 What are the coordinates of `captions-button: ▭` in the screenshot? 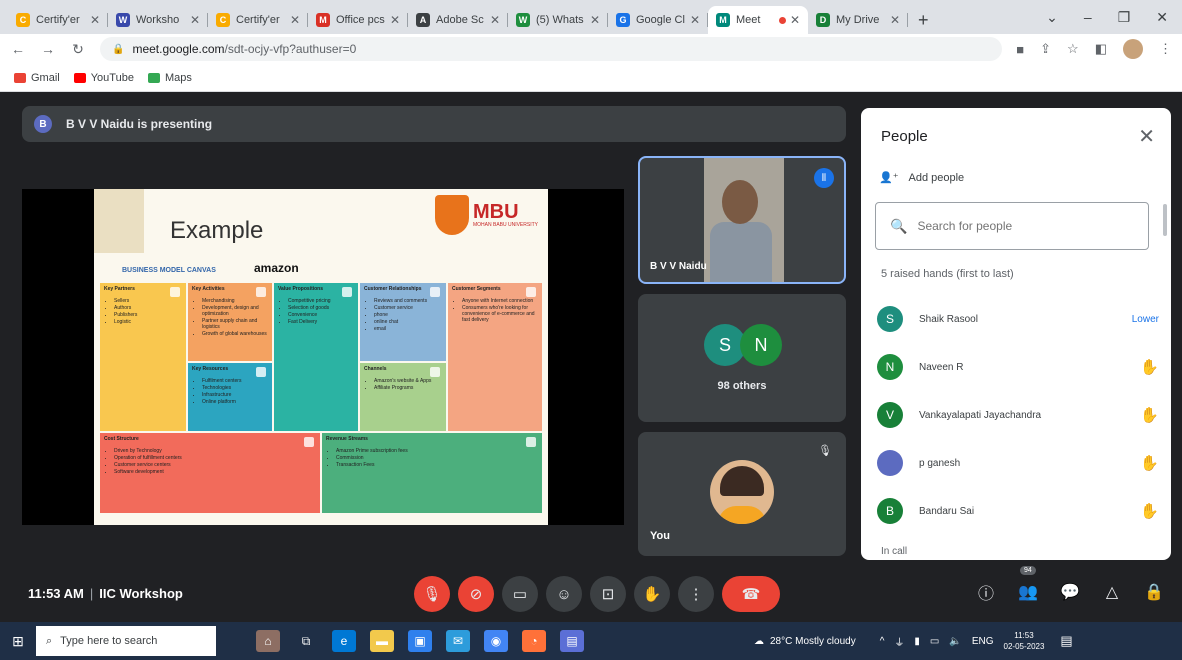 It's located at (520, 594).